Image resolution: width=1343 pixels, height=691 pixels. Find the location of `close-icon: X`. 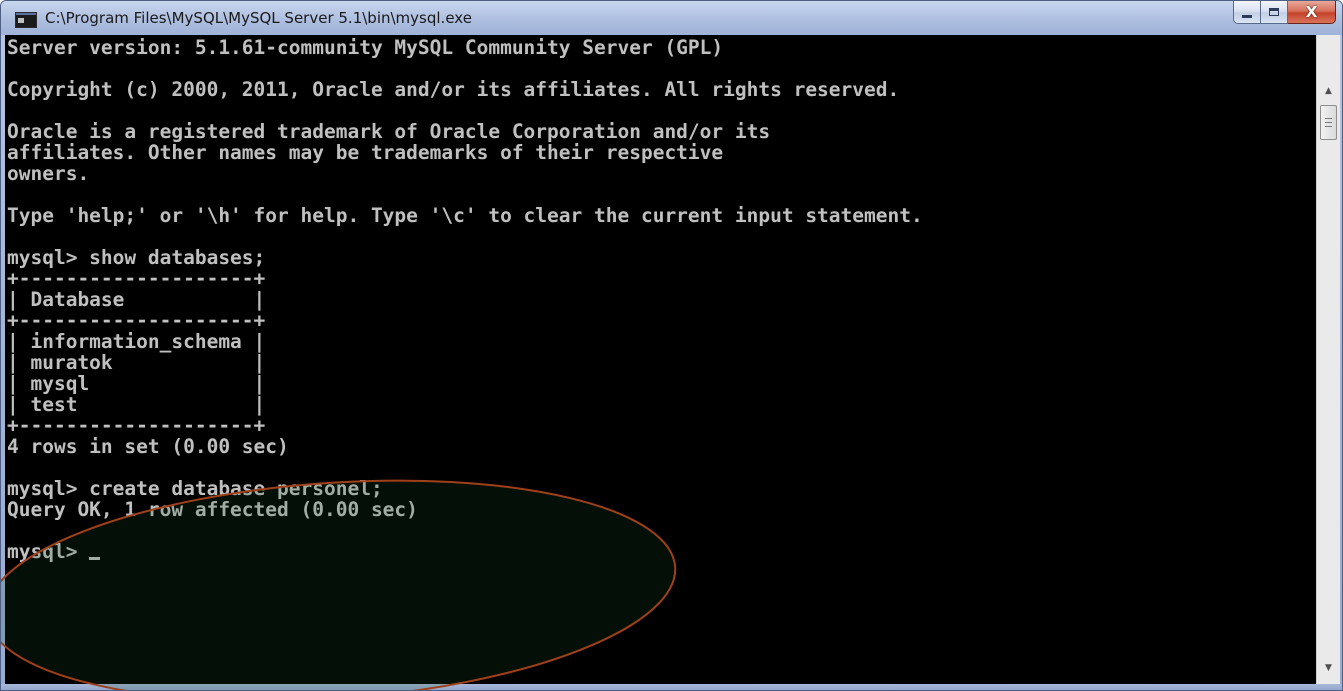

close-icon: X is located at coordinates (1311, 11).